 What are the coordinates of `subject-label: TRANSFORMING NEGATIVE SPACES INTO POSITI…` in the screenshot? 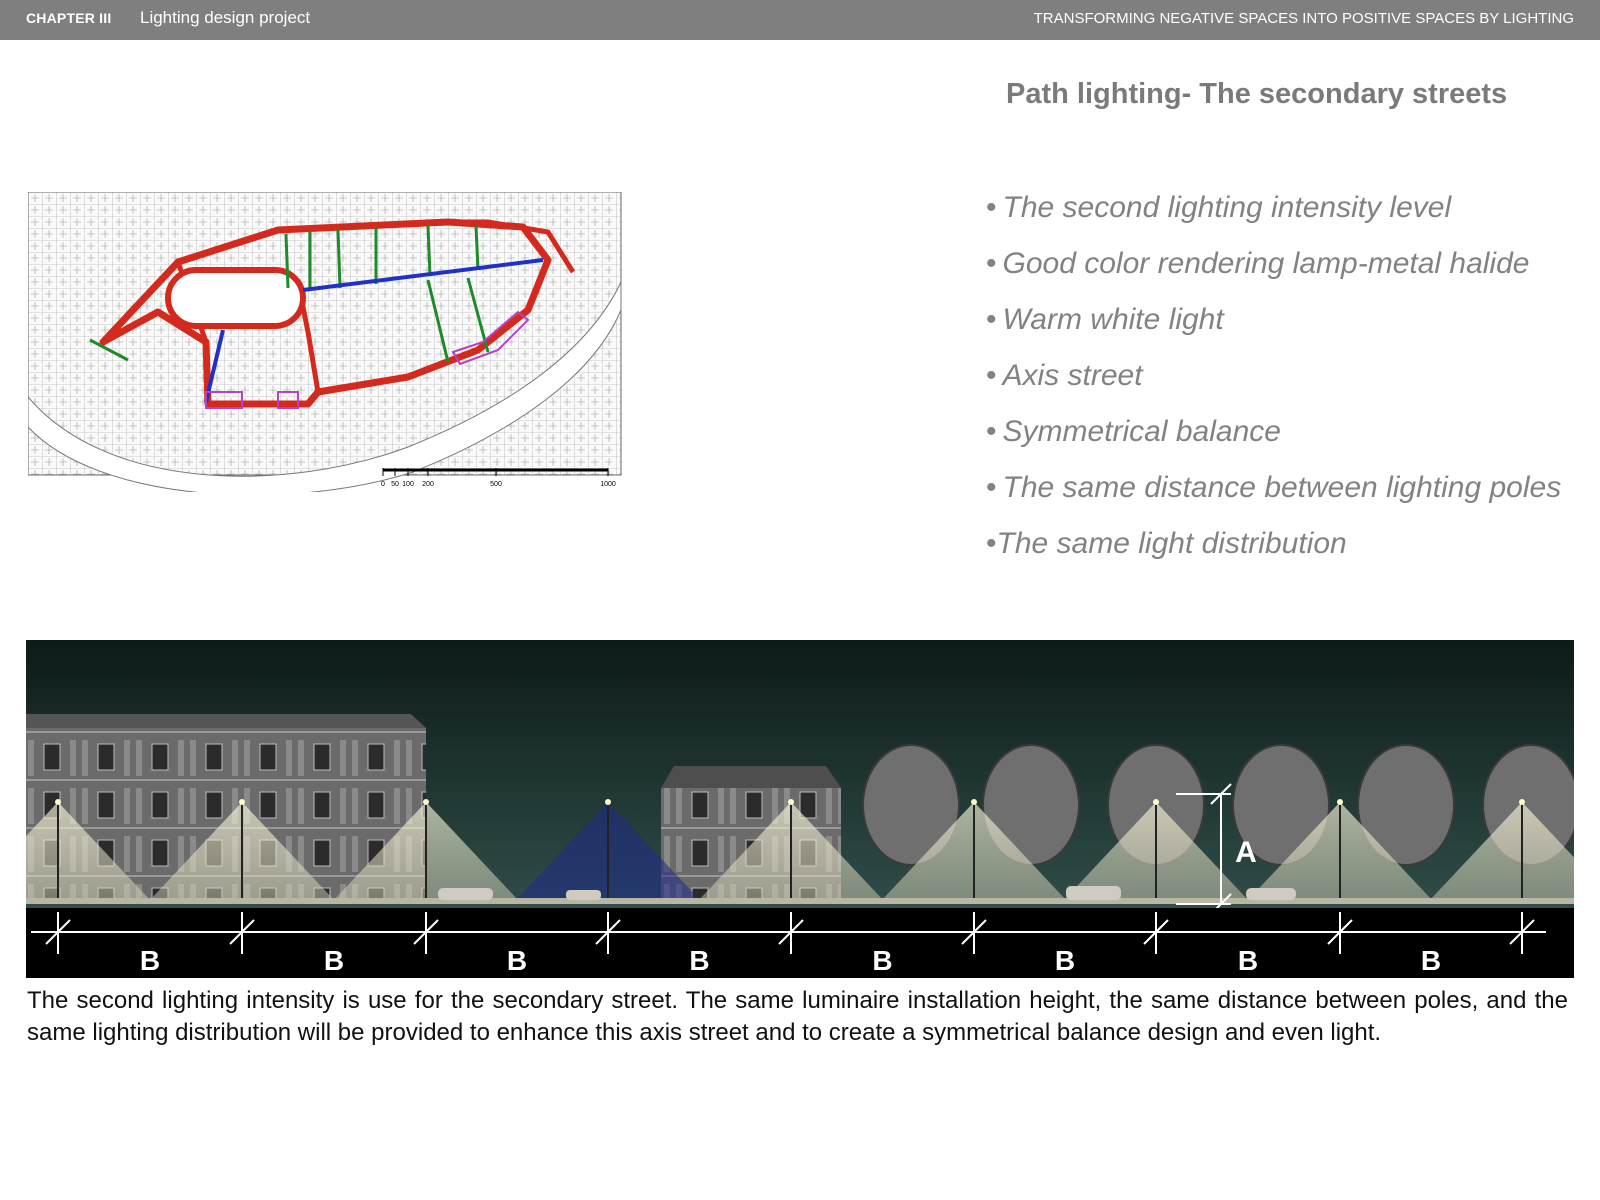 It's located at (1303, 18).